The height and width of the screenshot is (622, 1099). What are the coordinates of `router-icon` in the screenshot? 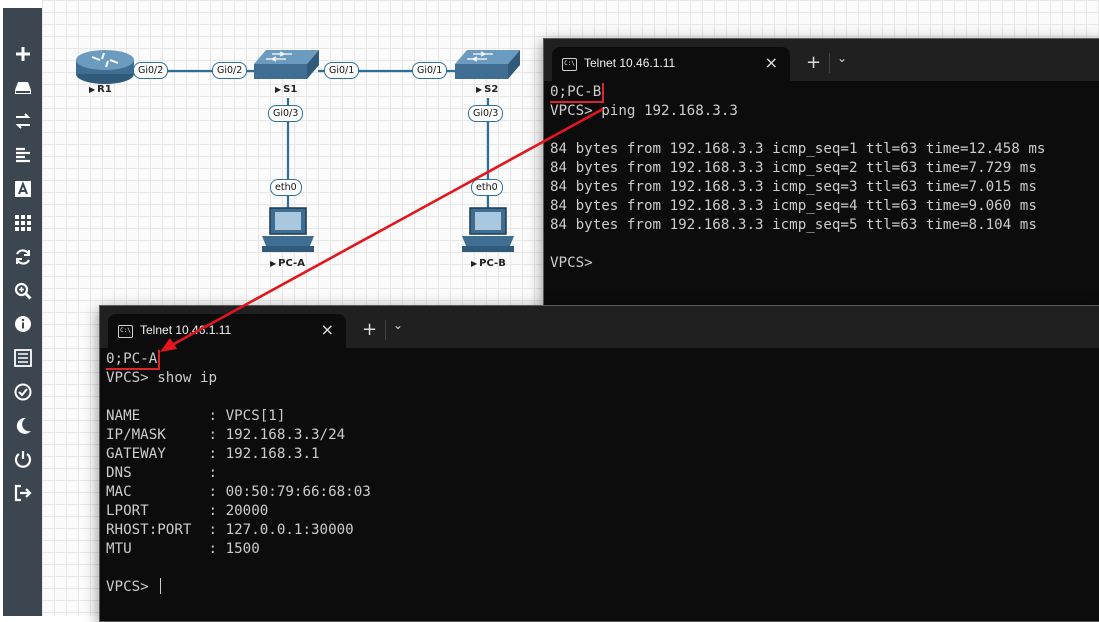 It's located at (105, 67).